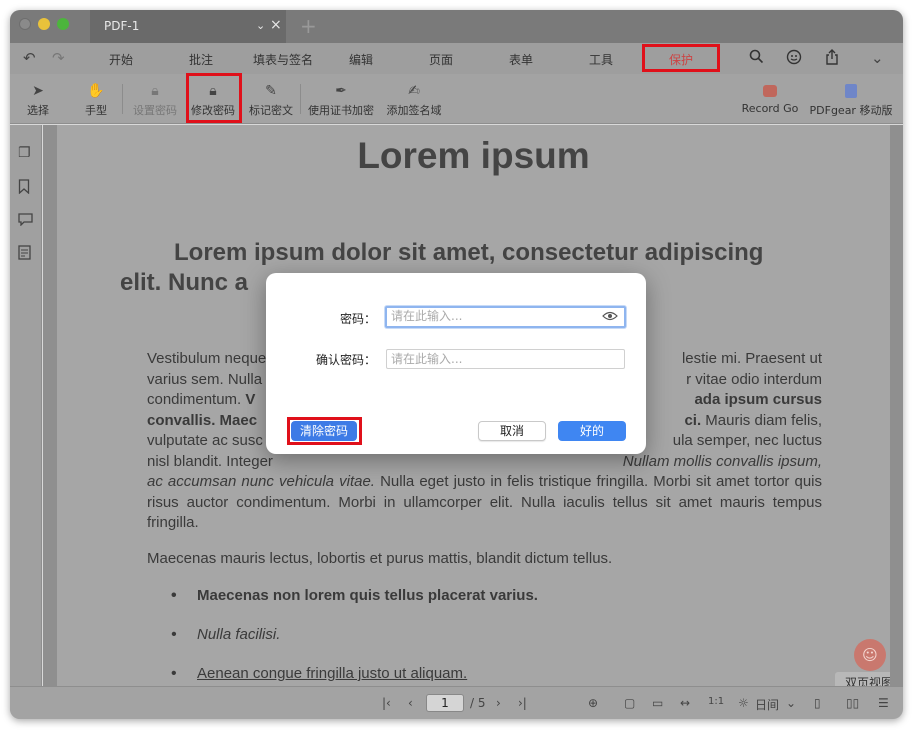 The width and height of the screenshot is (914, 731). I want to click on menu-edit: 编辑, so click(361, 59).